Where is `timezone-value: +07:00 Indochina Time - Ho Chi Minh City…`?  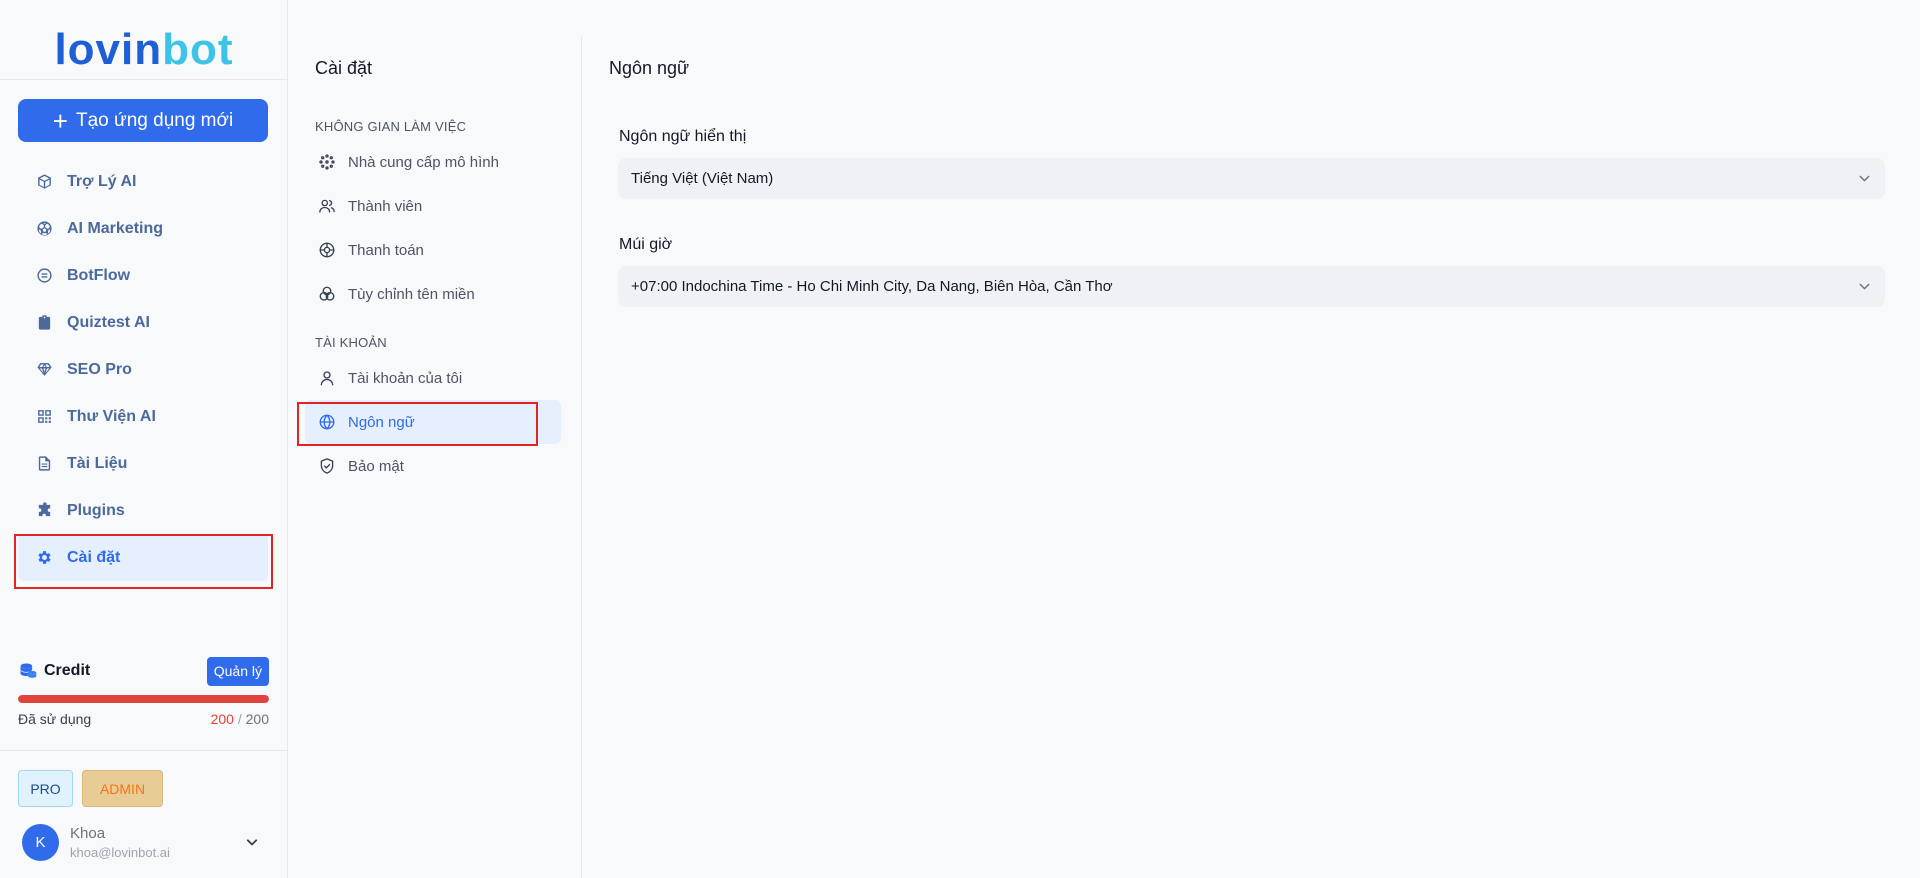 timezone-value: +07:00 Indochina Time - Ho Chi Minh City… is located at coordinates (872, 286).